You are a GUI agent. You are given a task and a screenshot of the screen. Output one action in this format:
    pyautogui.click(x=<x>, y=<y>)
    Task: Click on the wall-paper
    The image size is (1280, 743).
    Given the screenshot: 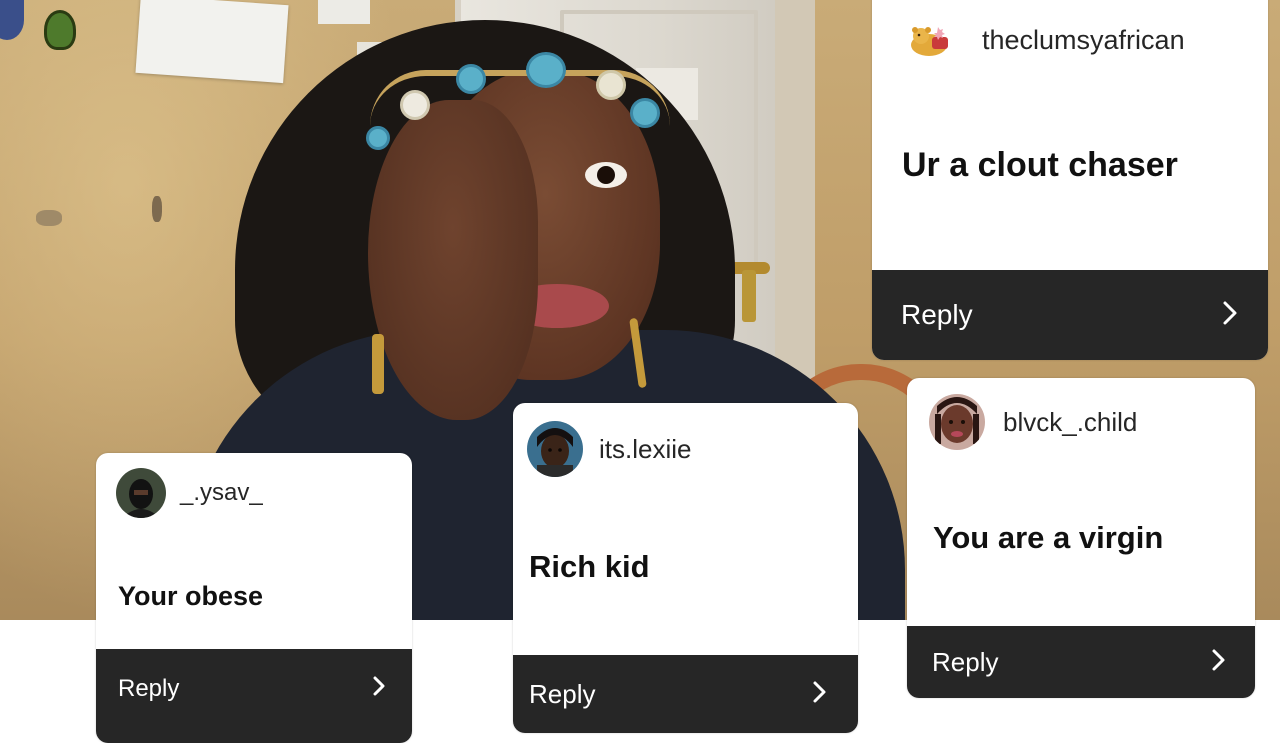 What is the action you would take?
    pyautogui.click(x=344, y=12)
    